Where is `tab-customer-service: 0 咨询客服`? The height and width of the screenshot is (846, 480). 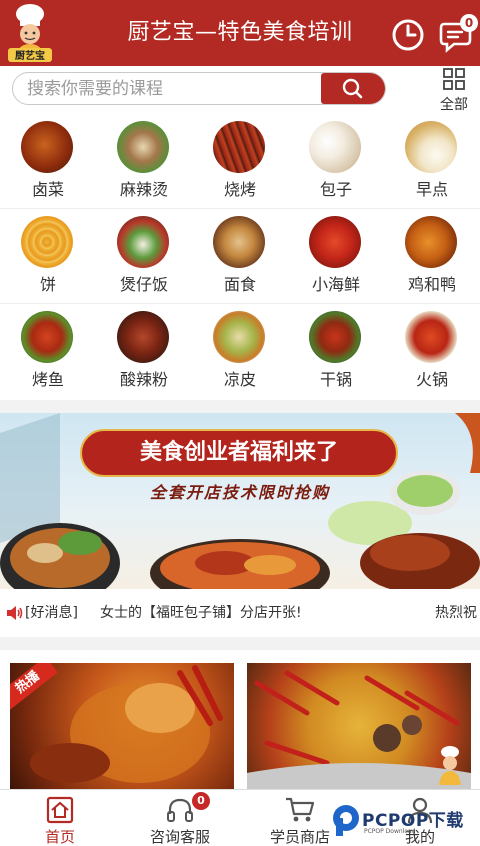
tab-customer-service: 0 咨询客服 is located at coordinates (180, 818).